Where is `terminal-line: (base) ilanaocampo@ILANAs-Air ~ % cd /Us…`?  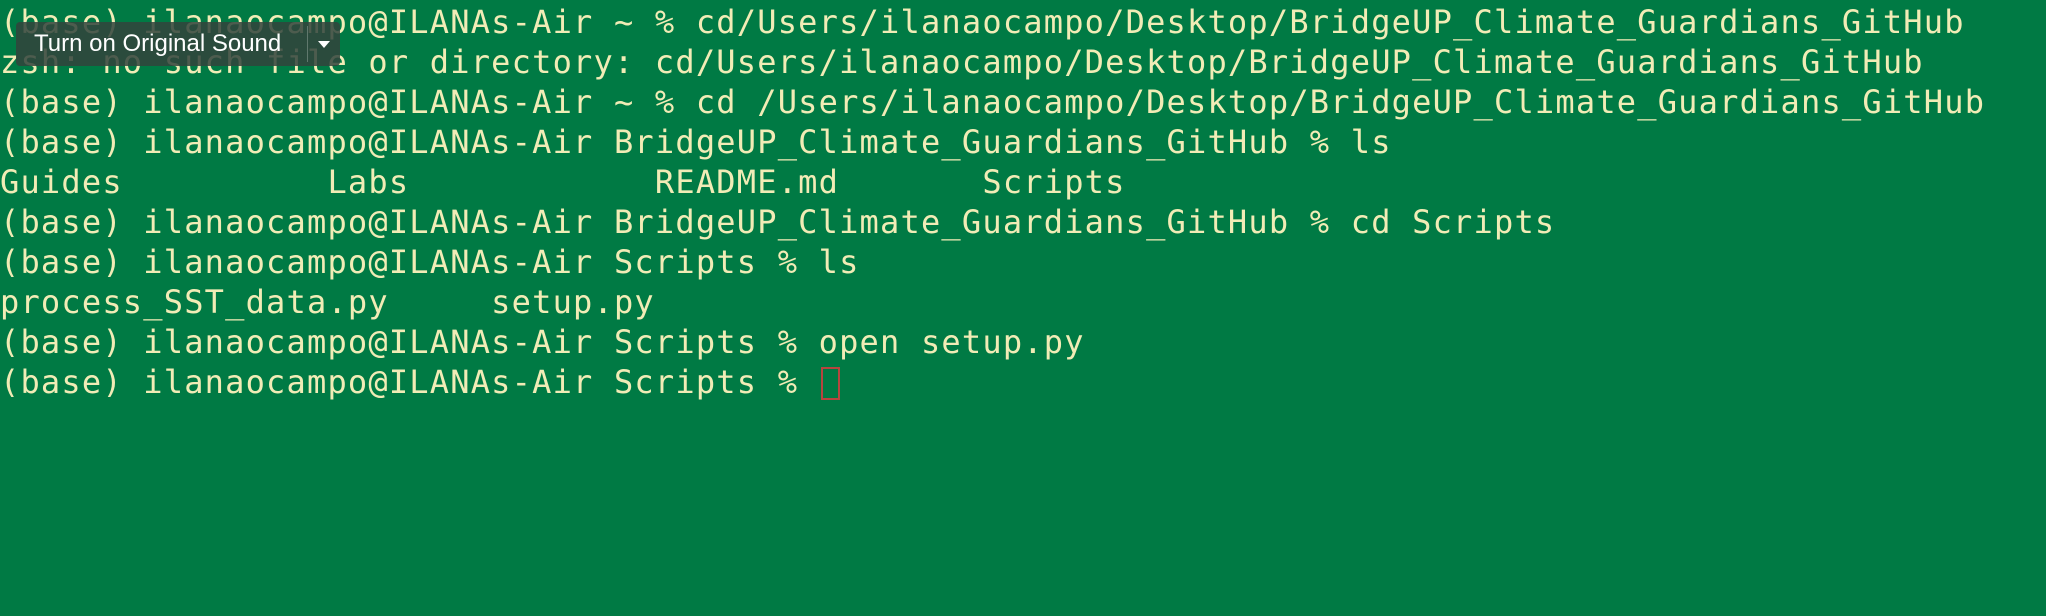 terminal-line: (base) ilanaocampo@ILANAs-Air ~ % cd /Us… is located at coordinates (993, 102).